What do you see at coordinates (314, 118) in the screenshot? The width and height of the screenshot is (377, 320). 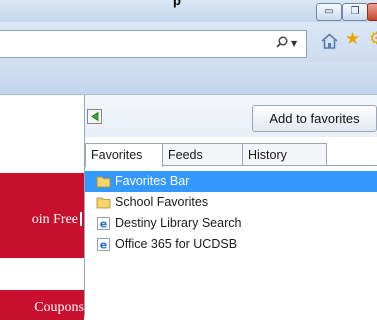 I see `add-to-favorites-button: Add to favorites` at bounding box center [314, 118].